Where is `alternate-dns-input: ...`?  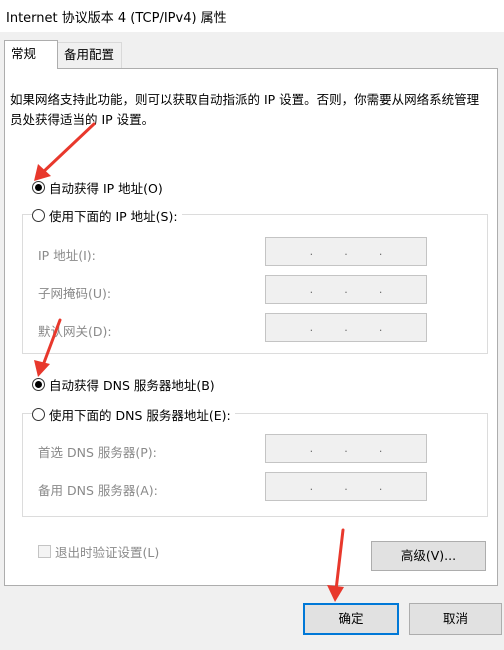
alternate-dns-input: ... is located at coordinates (346, 486).